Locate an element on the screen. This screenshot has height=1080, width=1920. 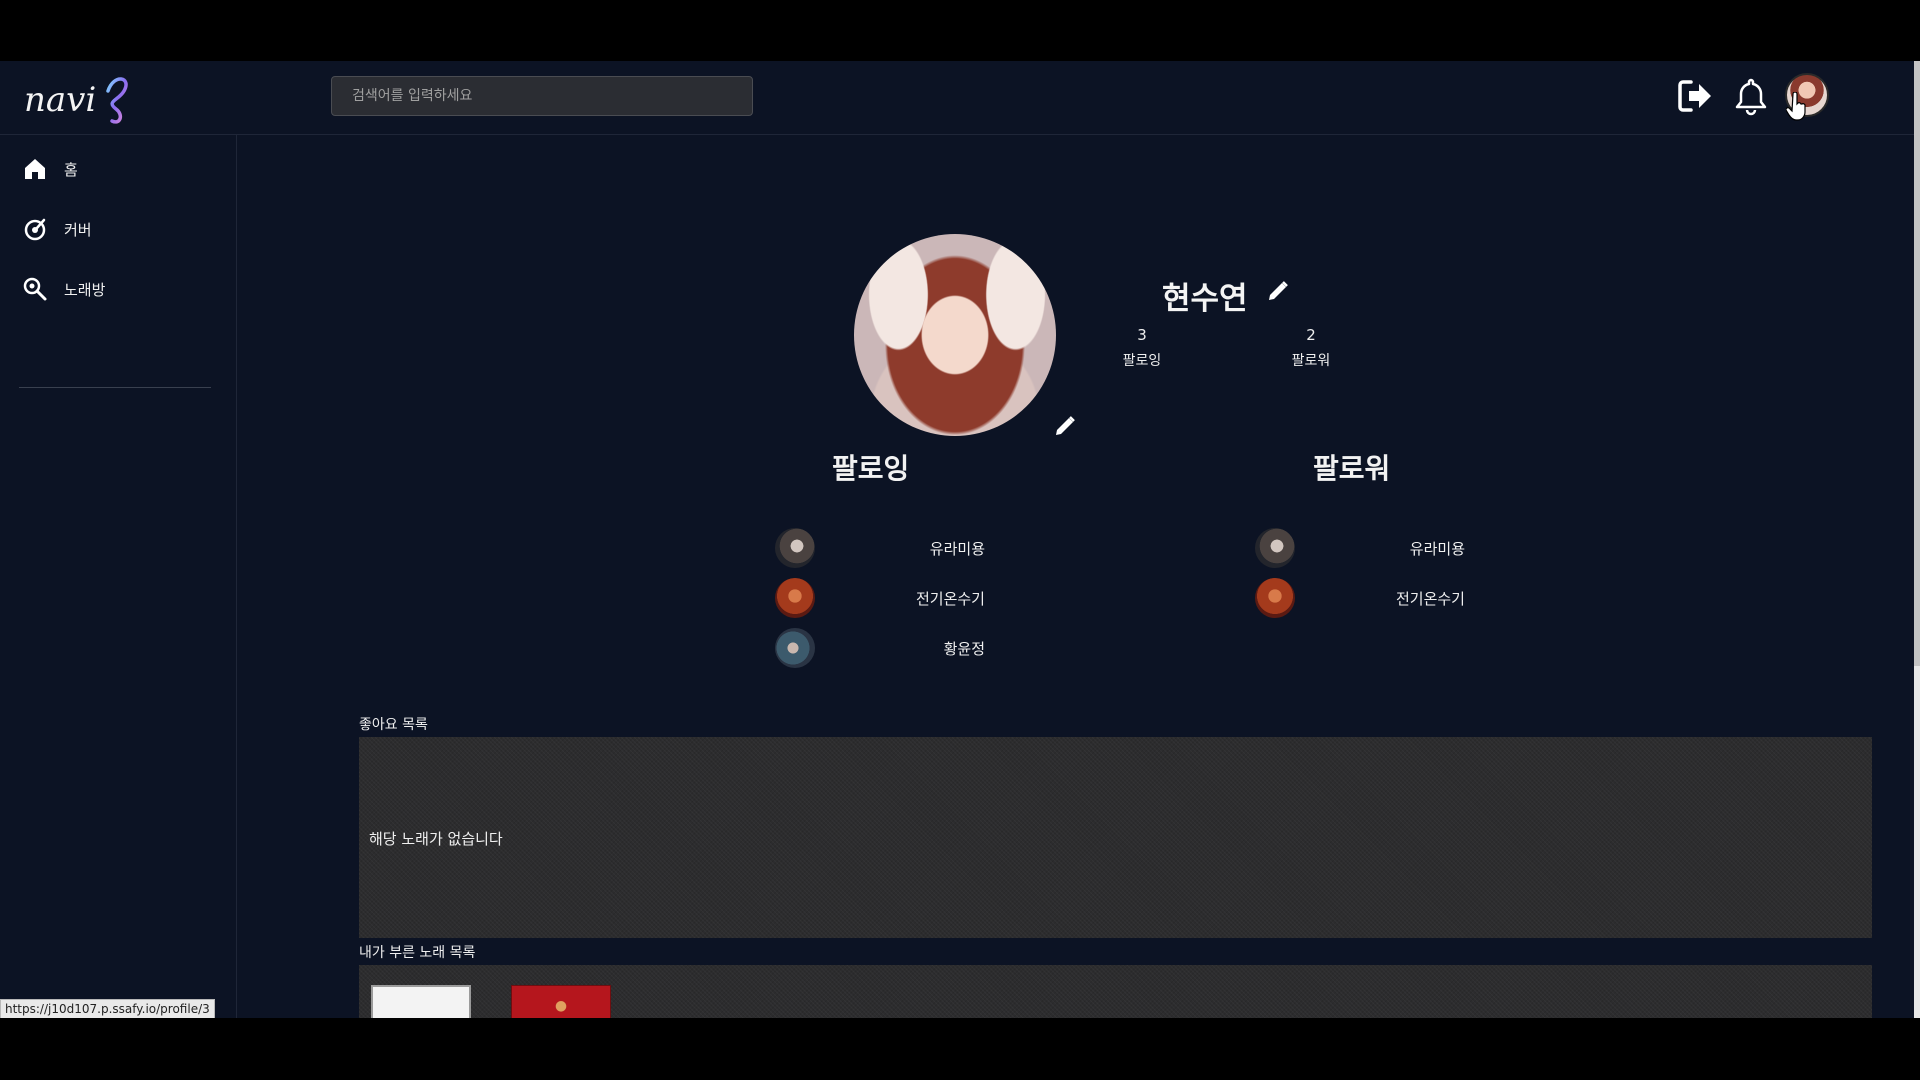
liked-list-label: 좋아요 목록 is located at coordinates (393, 725).